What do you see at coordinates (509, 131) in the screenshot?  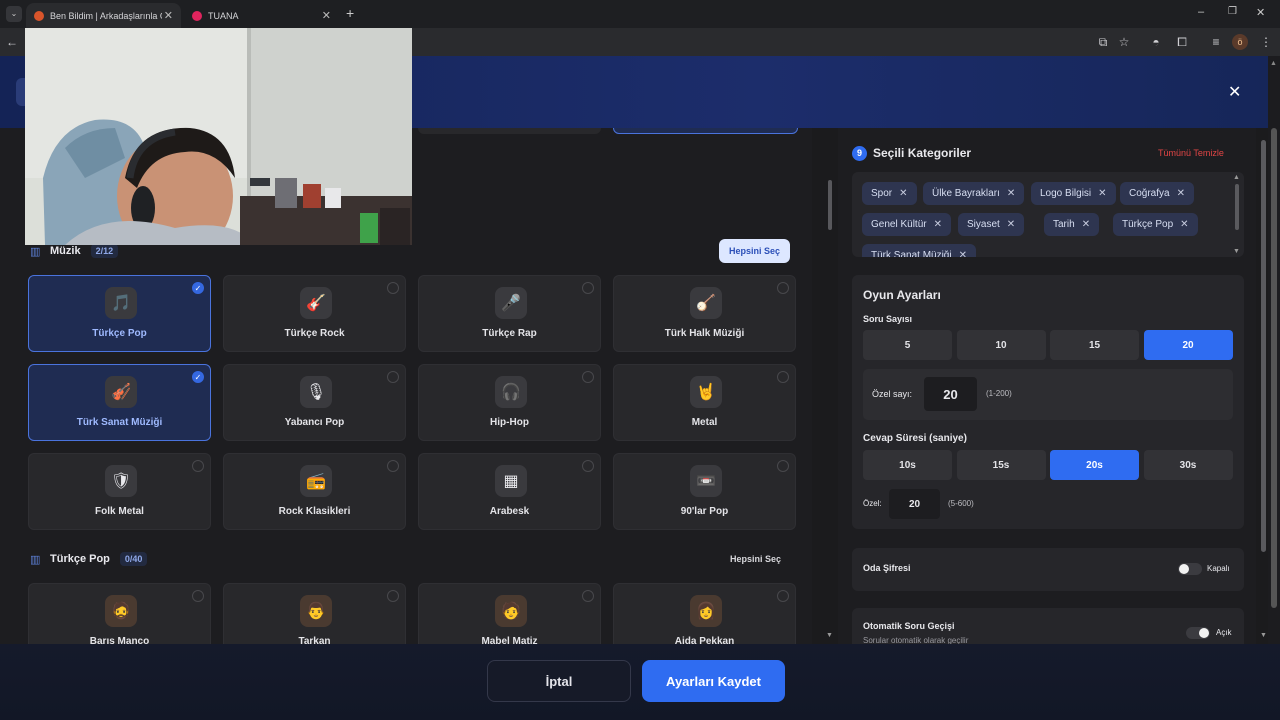 I see `partial-card` at bounding box center [509, 131].